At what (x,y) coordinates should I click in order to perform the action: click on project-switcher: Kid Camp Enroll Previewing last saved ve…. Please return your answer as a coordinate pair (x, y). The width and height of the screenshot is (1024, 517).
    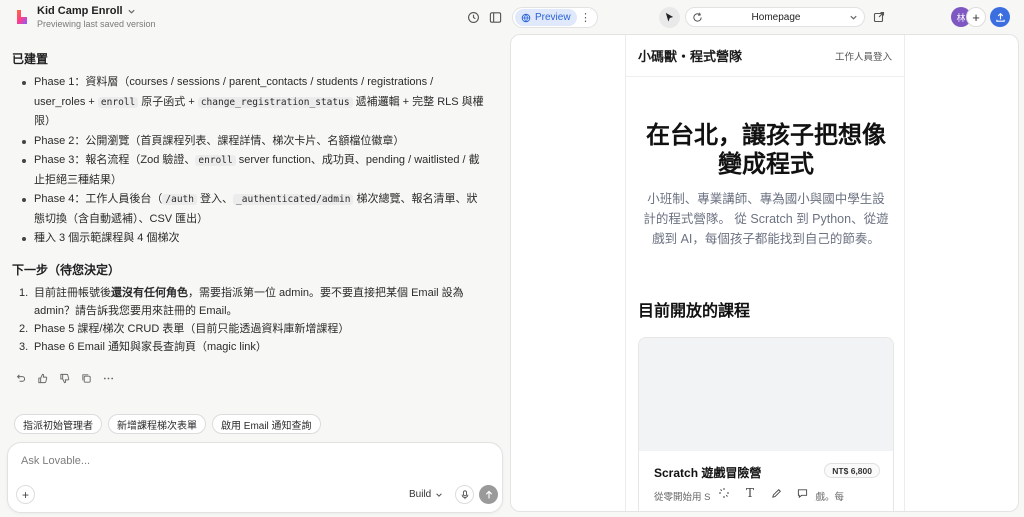
    Looking at the image, I should click on (96, 17).